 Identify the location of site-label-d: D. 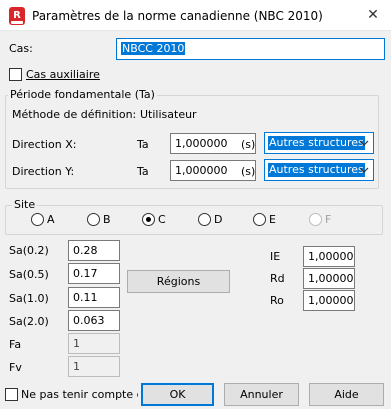
(218, 219).